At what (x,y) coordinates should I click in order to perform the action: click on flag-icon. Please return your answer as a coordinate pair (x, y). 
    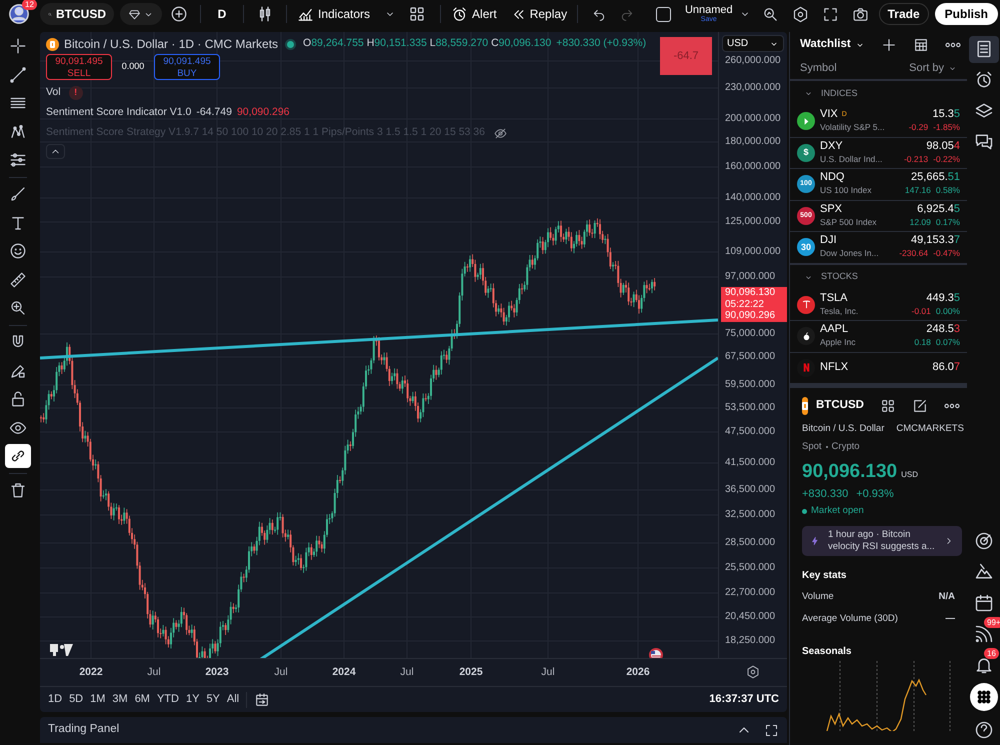
    Looking at the image, I should click on (656, 653).